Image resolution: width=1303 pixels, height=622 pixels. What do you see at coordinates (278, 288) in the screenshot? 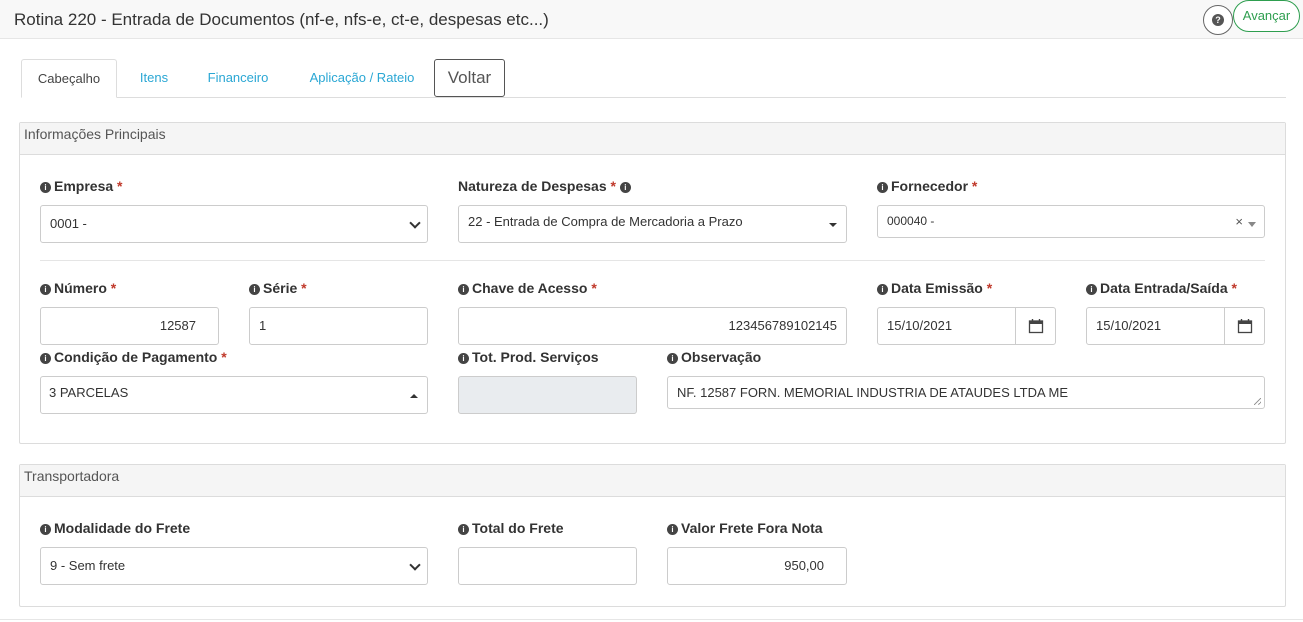
I see `serie-label: i Série *` at bounding box center [278, 288].